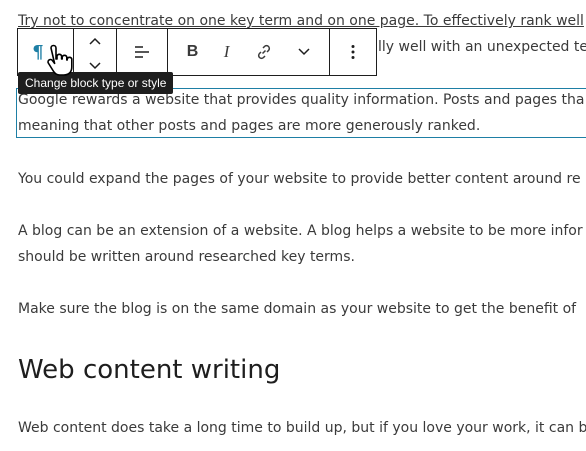 Image resolution: width=586 pixels, height=451 pixels. I want to click on align-left-icon, so click(142, 52).